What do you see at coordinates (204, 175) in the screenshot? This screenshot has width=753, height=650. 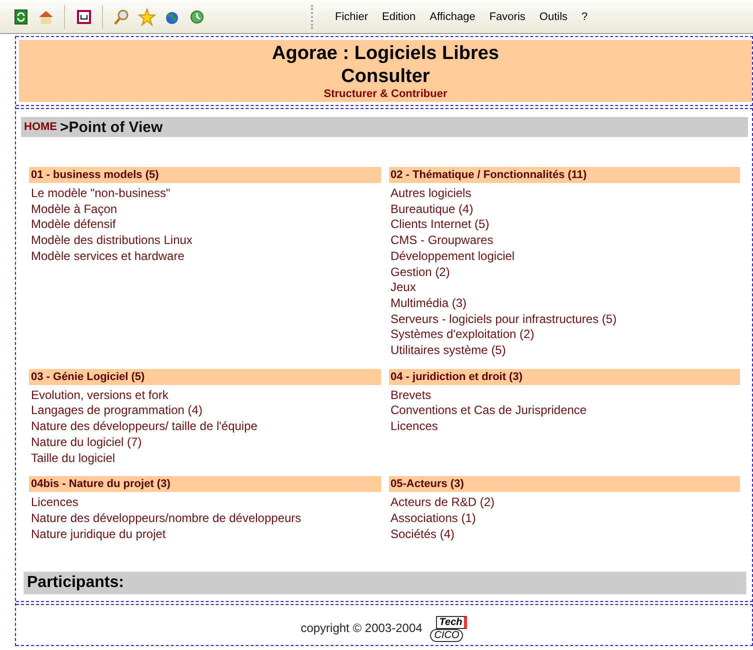 I see `section-heading: 01 - business models (5)` at bounding box center [204, 175].